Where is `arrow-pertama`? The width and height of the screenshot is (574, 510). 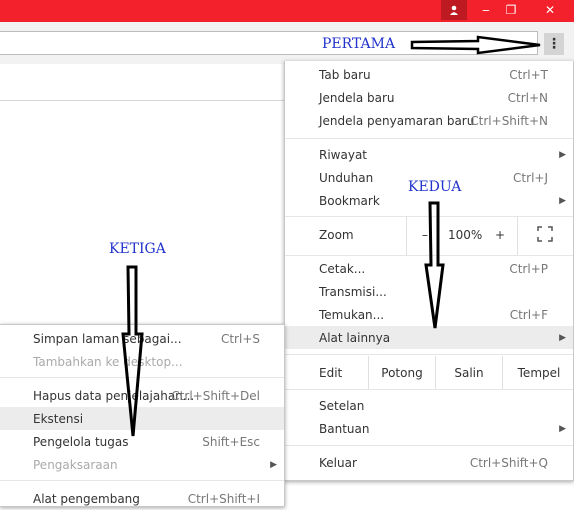 arrow-pertama is located at coordinates (475, 45).